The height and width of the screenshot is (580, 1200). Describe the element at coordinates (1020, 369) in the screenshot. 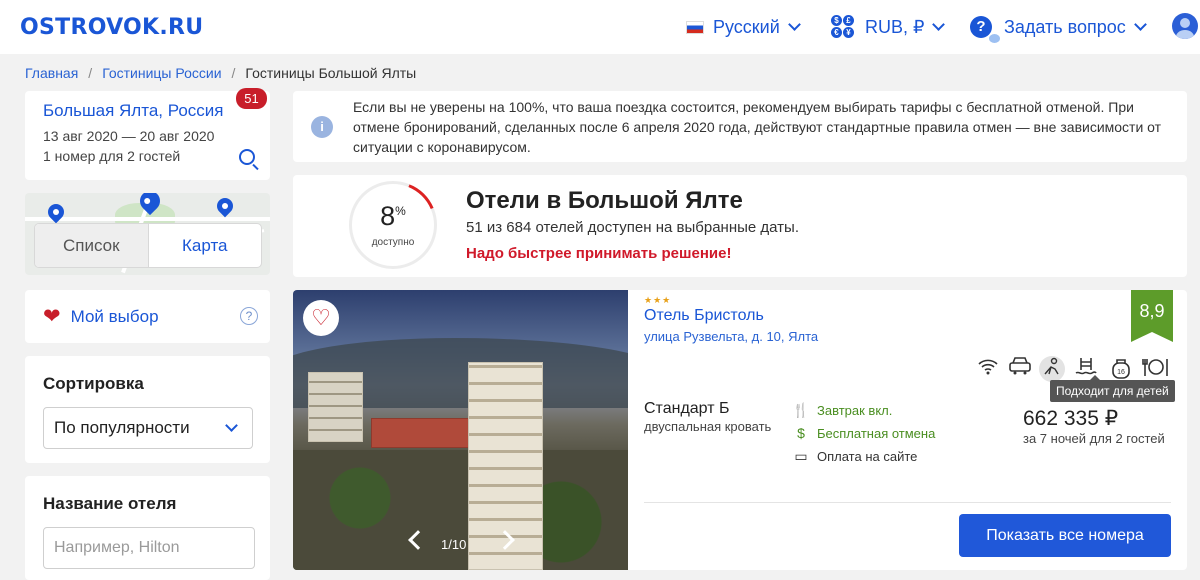

I see `parking-icon` at that location.